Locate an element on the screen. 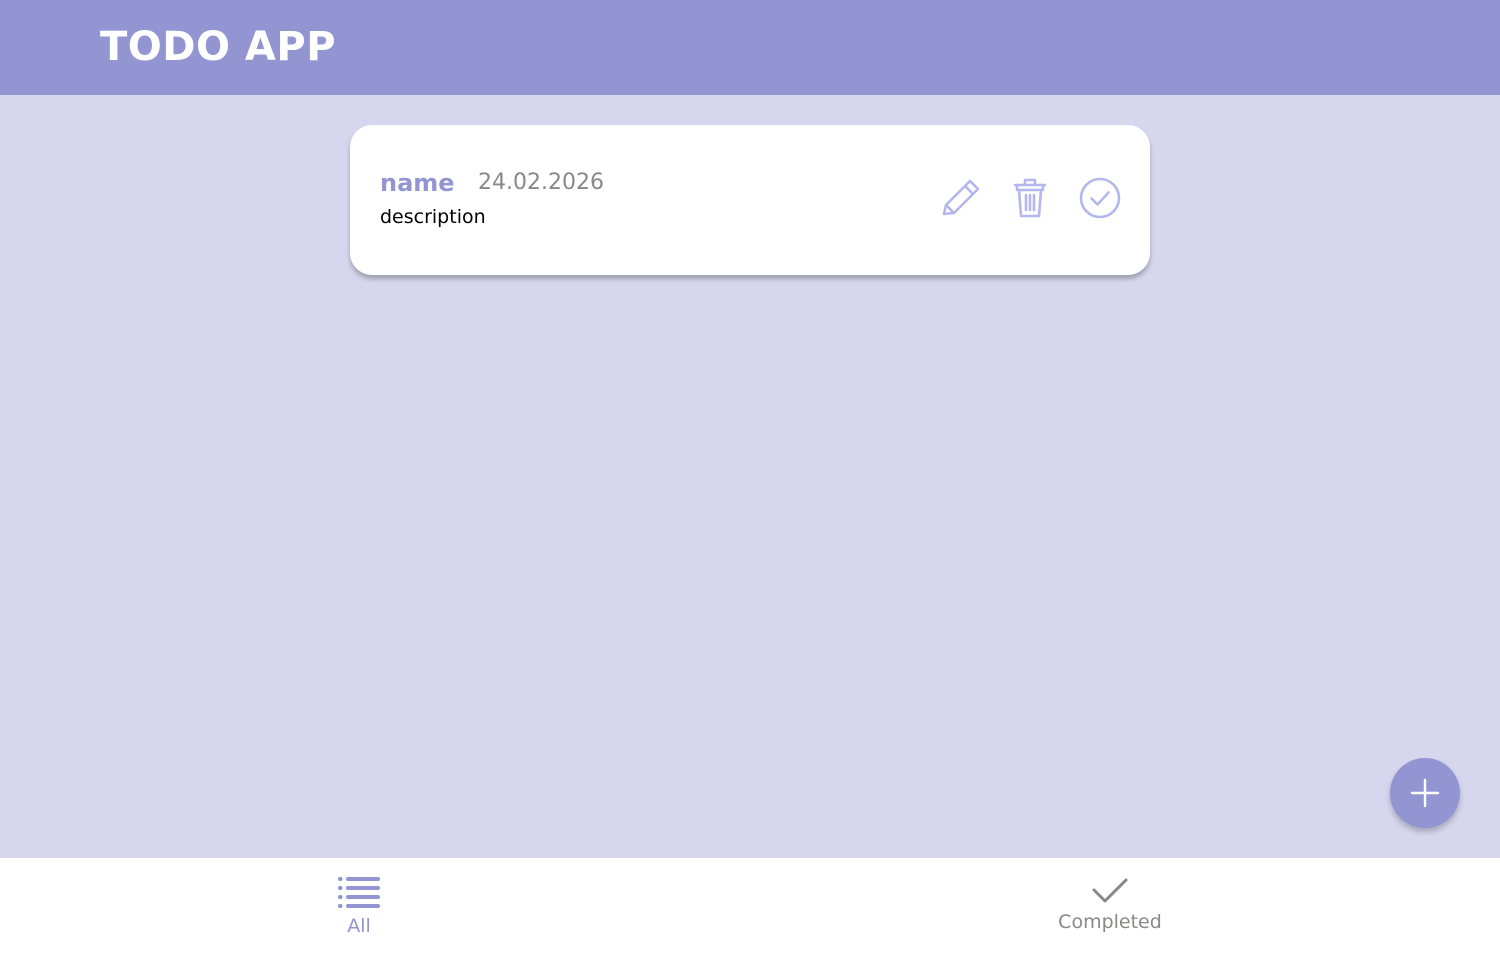 Image resolution: width=1500 pixels, height=953 pixels. nav-label-all: All is located at coordinates (359, 926).